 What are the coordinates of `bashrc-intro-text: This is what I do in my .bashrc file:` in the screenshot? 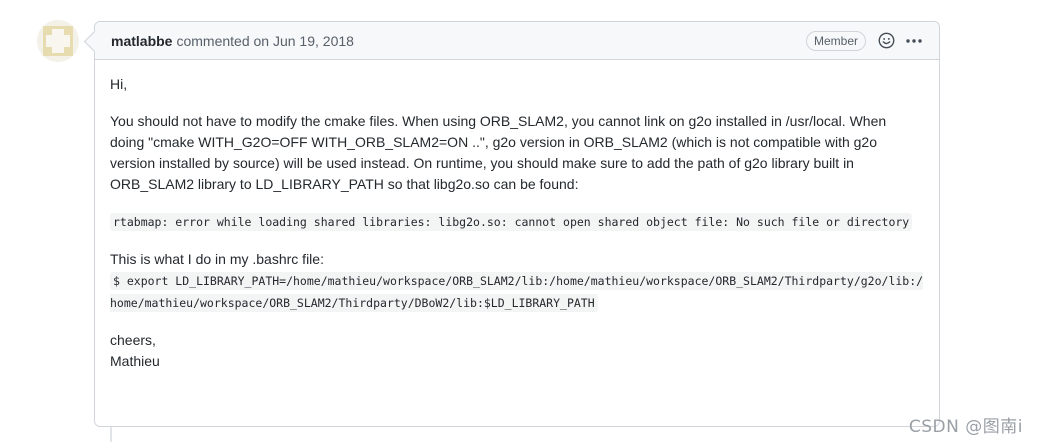 It's located at (217, 259).